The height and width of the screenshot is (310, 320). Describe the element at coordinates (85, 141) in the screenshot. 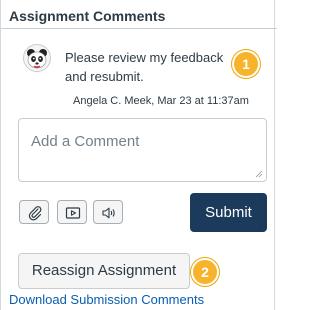

I see `comment-placeholder: Add a Comment` at that location.